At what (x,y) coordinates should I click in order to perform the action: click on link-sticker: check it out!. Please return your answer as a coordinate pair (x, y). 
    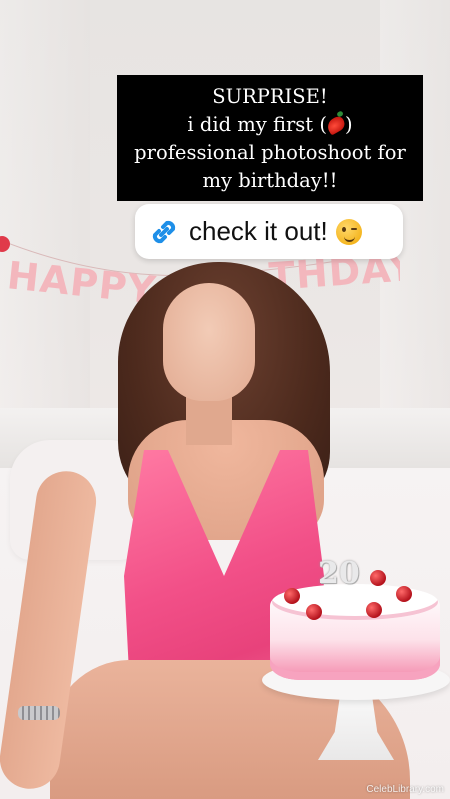
    Looking at the image, I should click on (269, 231).